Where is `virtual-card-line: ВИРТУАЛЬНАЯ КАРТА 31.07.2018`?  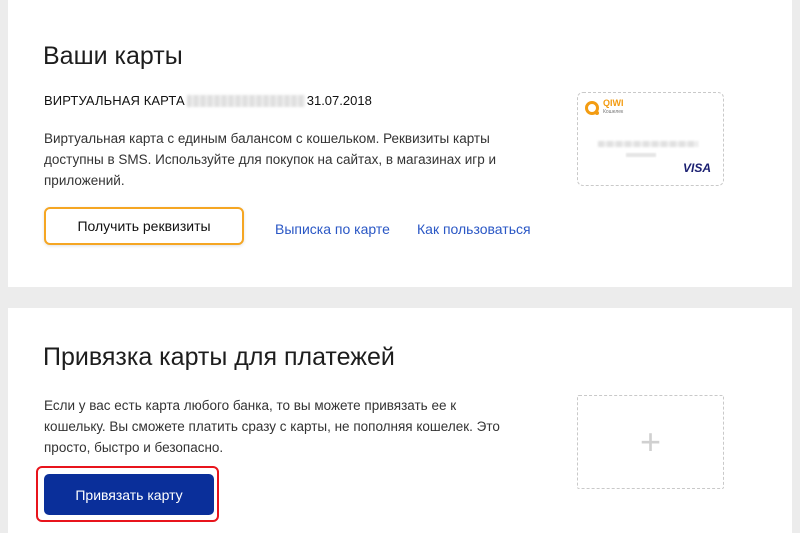
virtual-card-line: ВИРТУАЛЬНАЯ КАРТА 31.07.2018 is located at coordinates (208, 100).